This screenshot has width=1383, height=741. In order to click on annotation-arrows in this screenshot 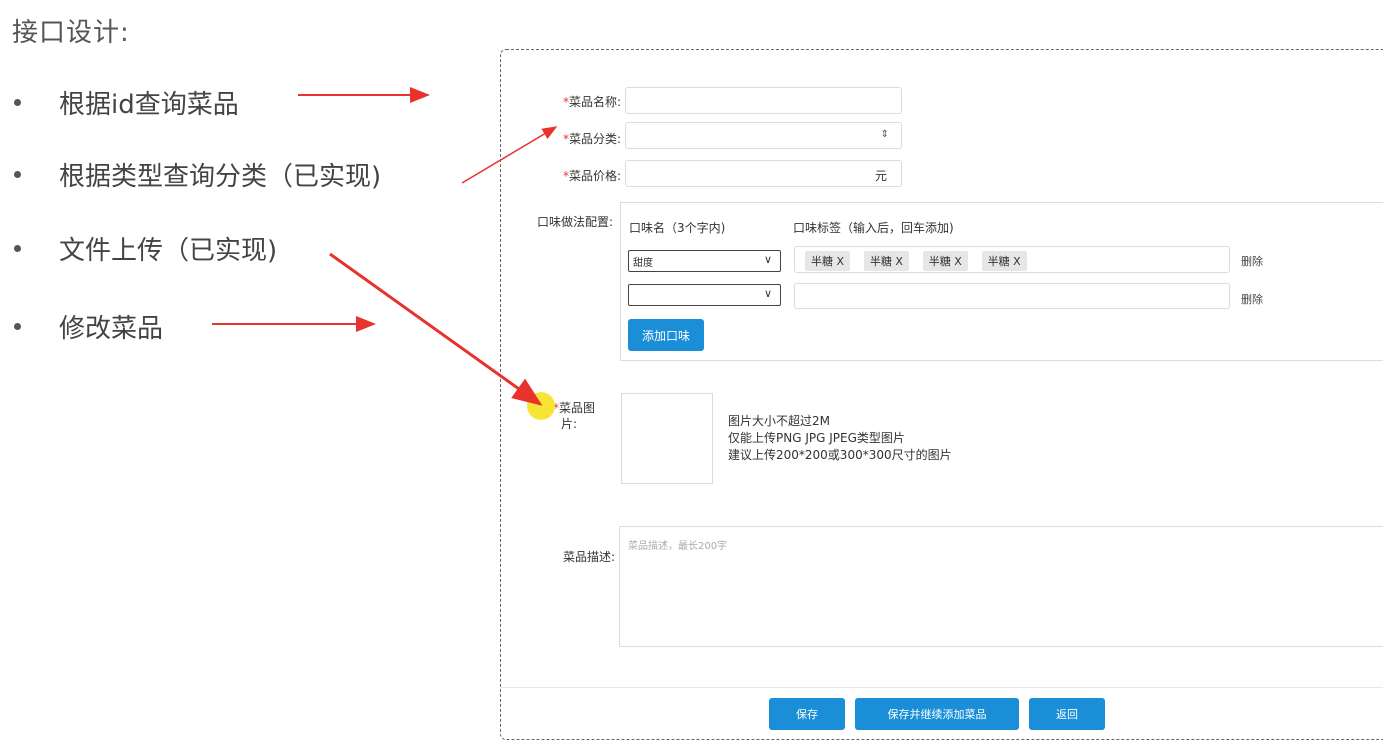, I will do `click(385, 246)`.